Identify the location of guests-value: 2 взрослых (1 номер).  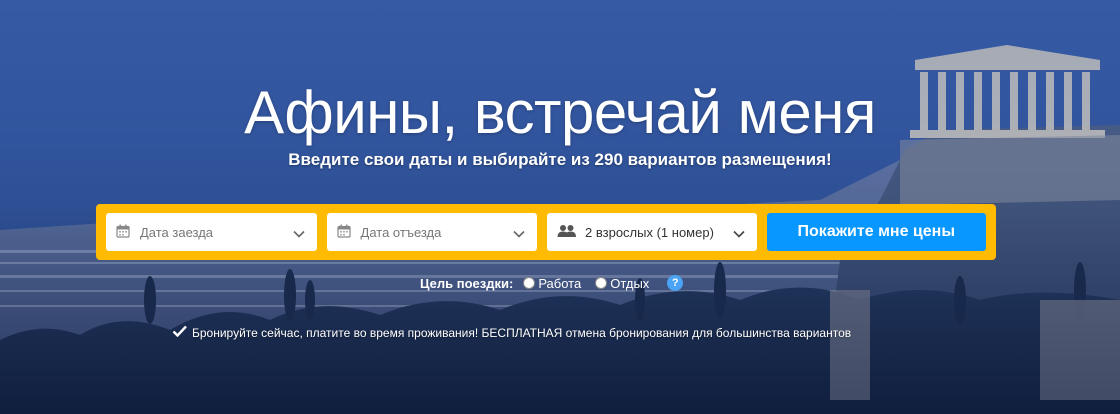
(649, 232).